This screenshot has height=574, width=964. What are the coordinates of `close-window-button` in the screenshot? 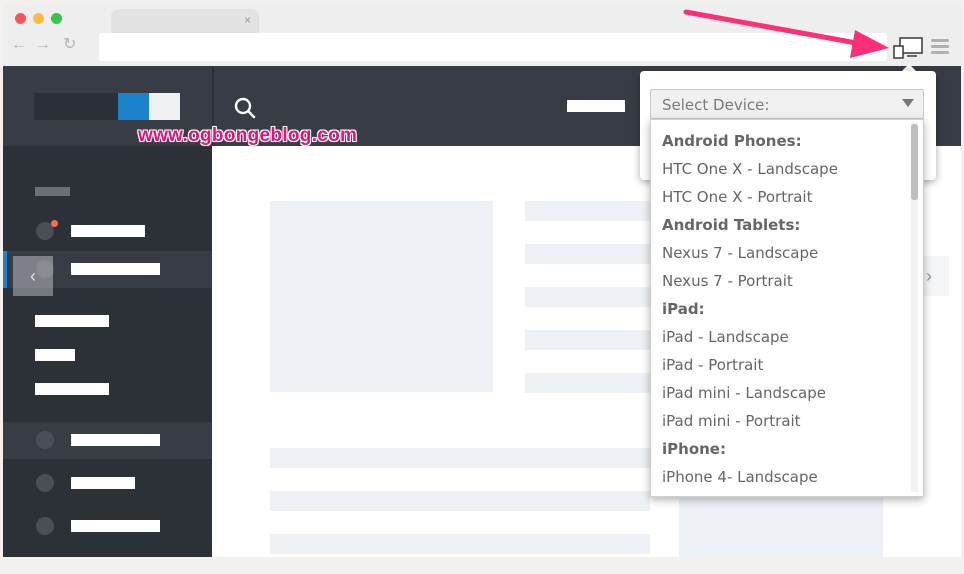 It's located at (20, 18).